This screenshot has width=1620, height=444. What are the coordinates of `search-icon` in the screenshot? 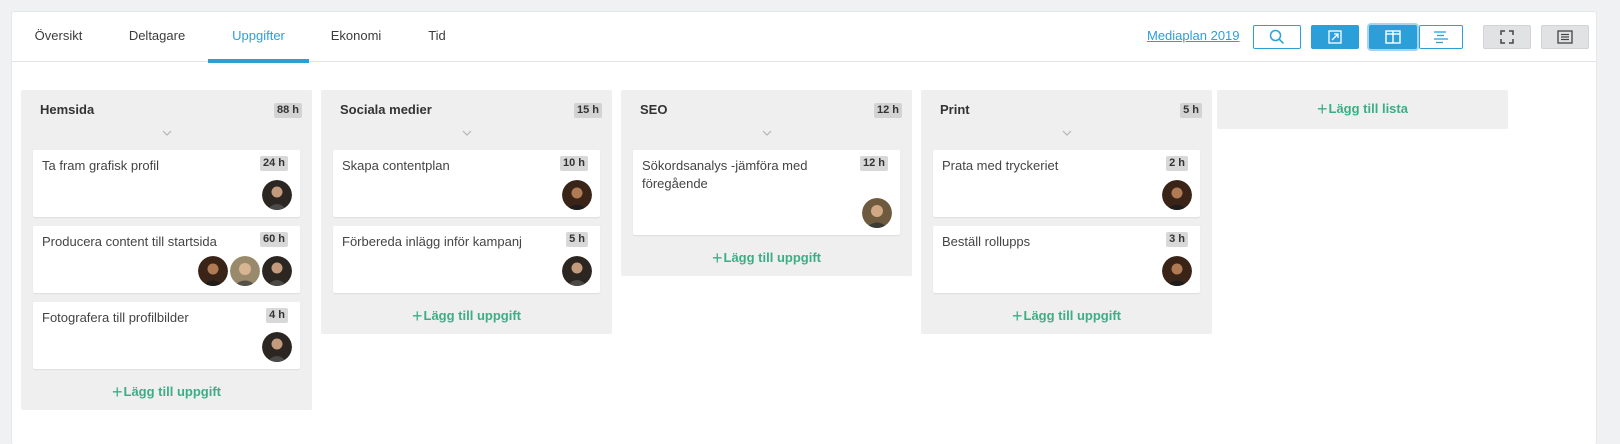 It's located at (1277, 37).